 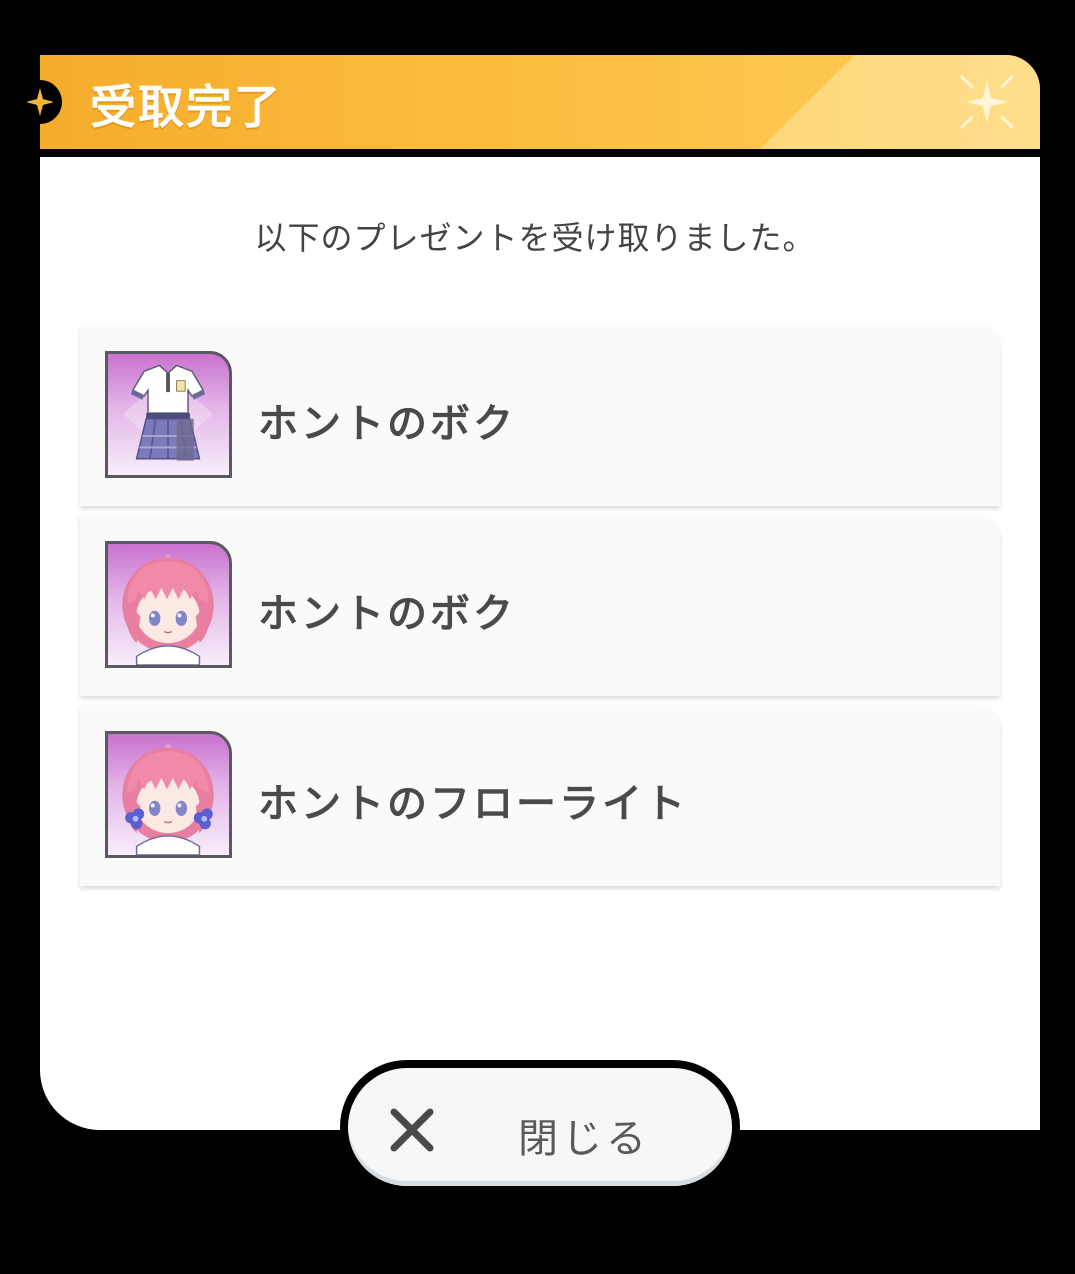 I want to click on close-icon, so click(x=412, y=1130).